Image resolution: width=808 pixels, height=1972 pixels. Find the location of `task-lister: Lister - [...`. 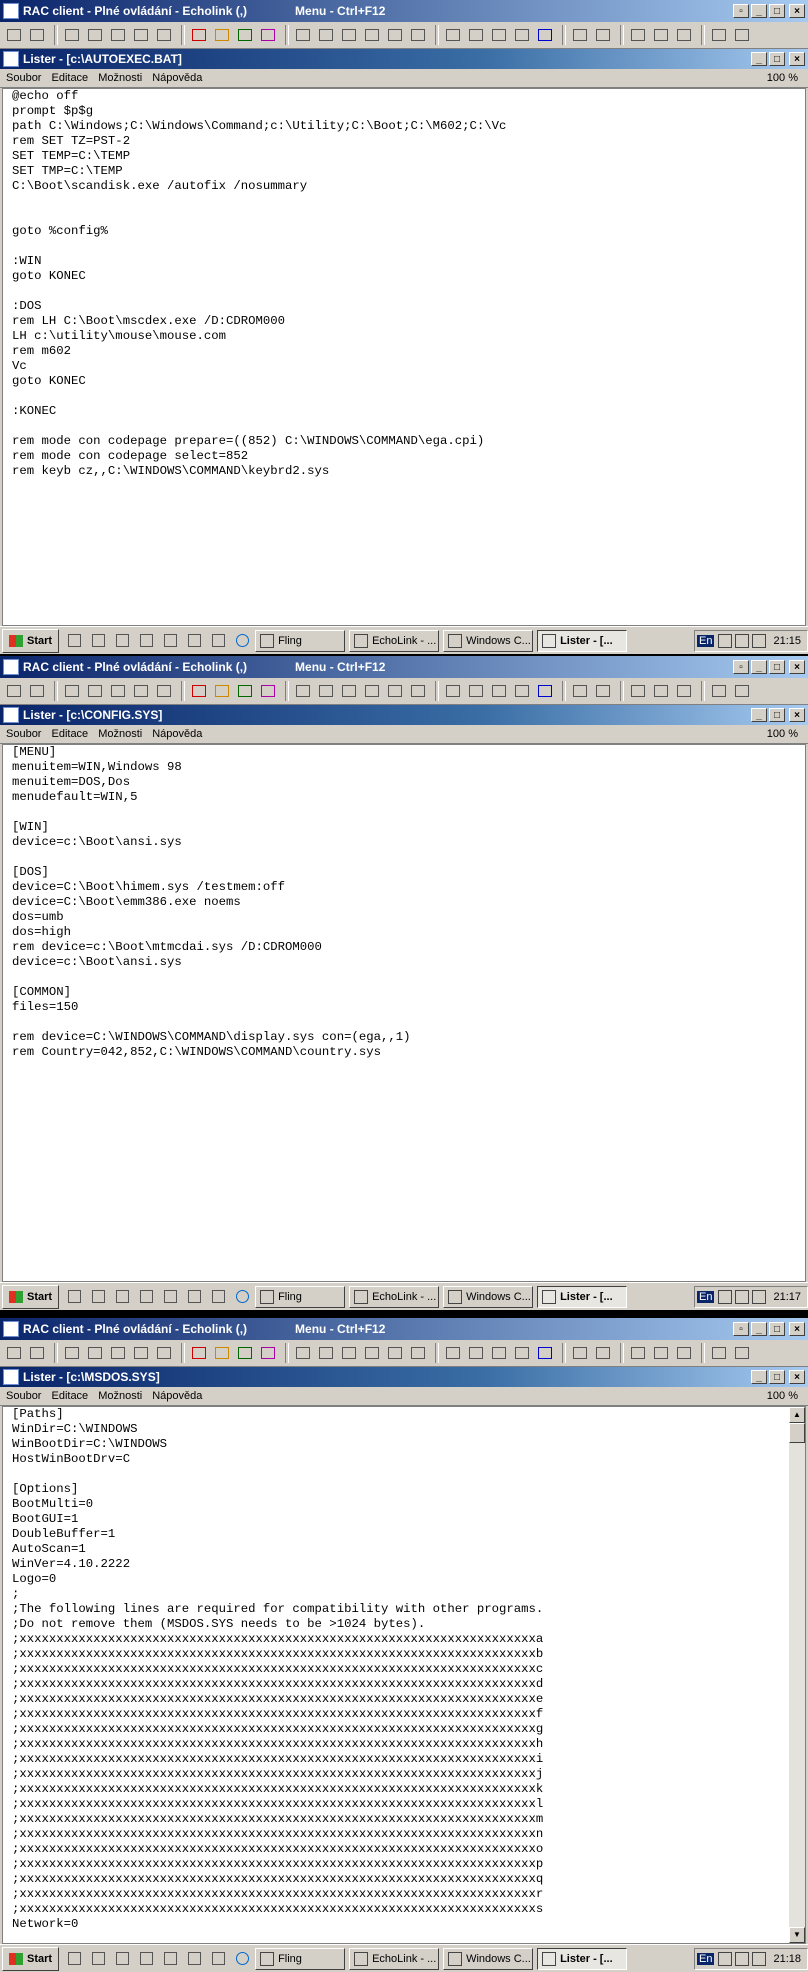

task-lister: Lister - [... is located at coordinates (582, 1296).